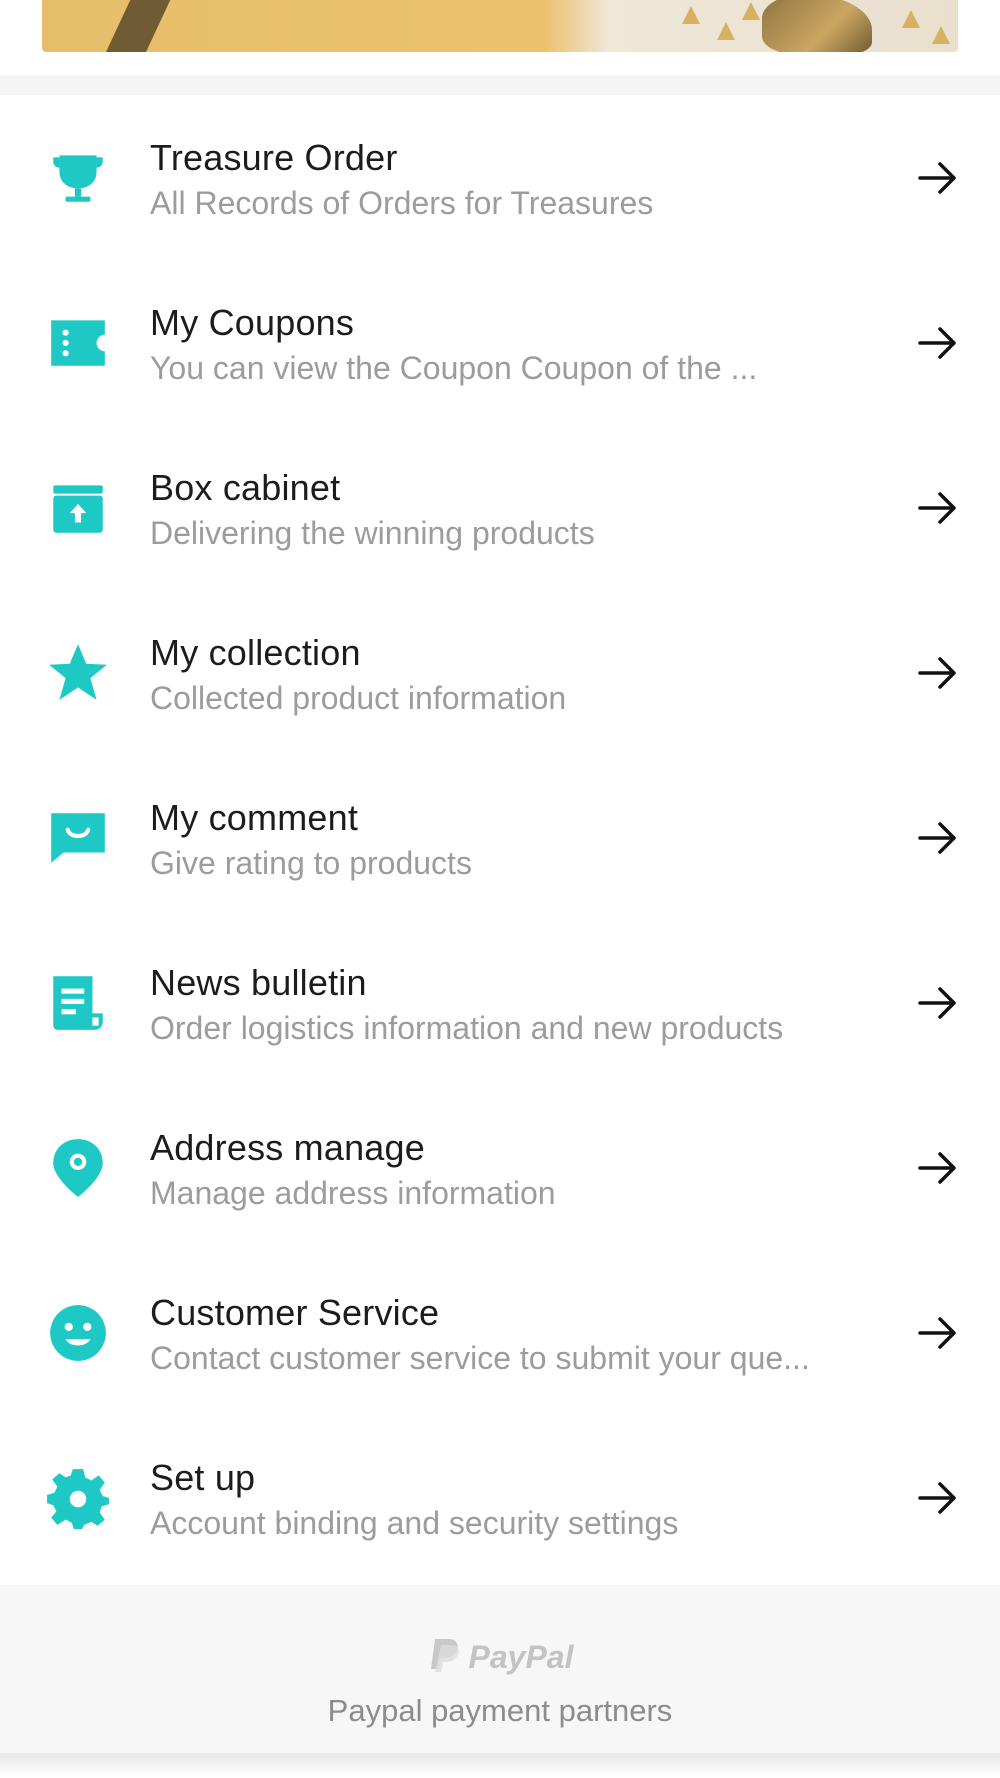 This screenshot has width=1000, height=1778. I want to click on paypal-logo: PayPal, so click(500, 1657).